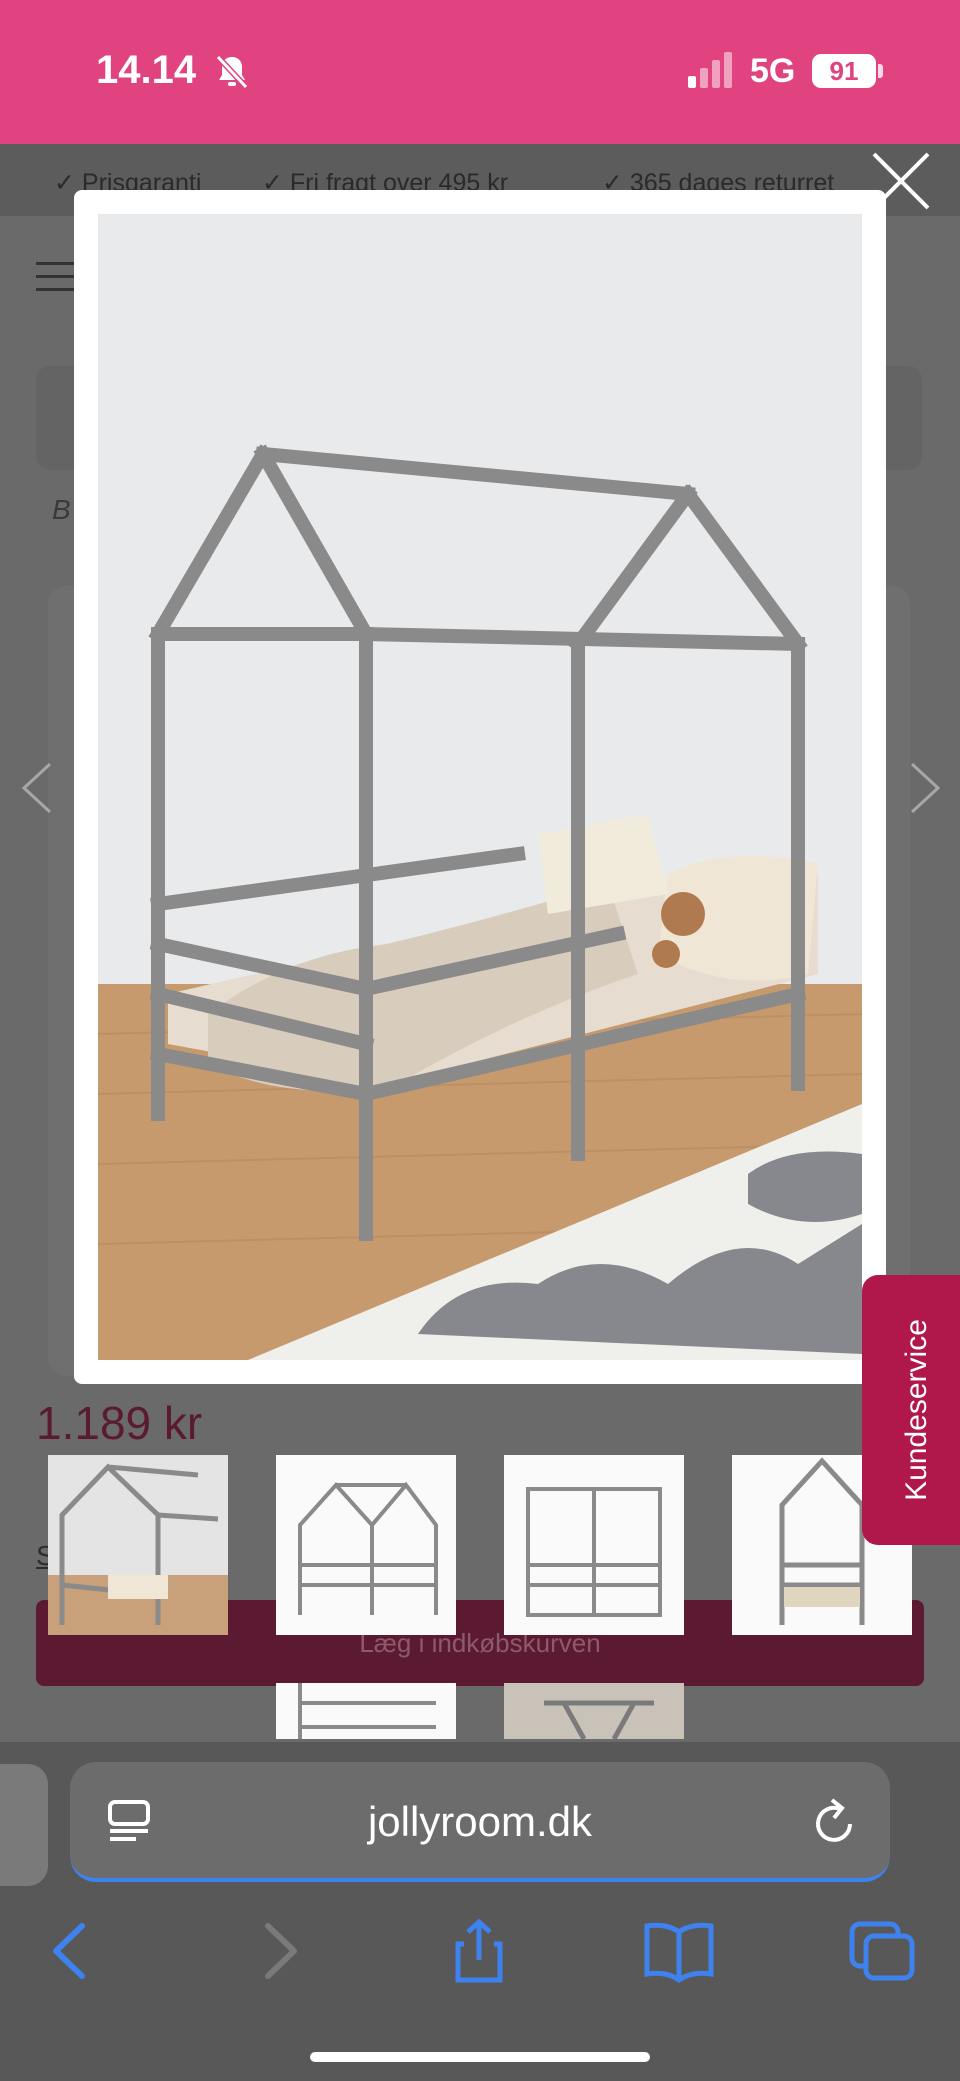 The width and height of the screenshot is (960, 2081). Describe the element at coordinates (38, 788) in the screenshot. I see `previous-image-arrow` at that location.